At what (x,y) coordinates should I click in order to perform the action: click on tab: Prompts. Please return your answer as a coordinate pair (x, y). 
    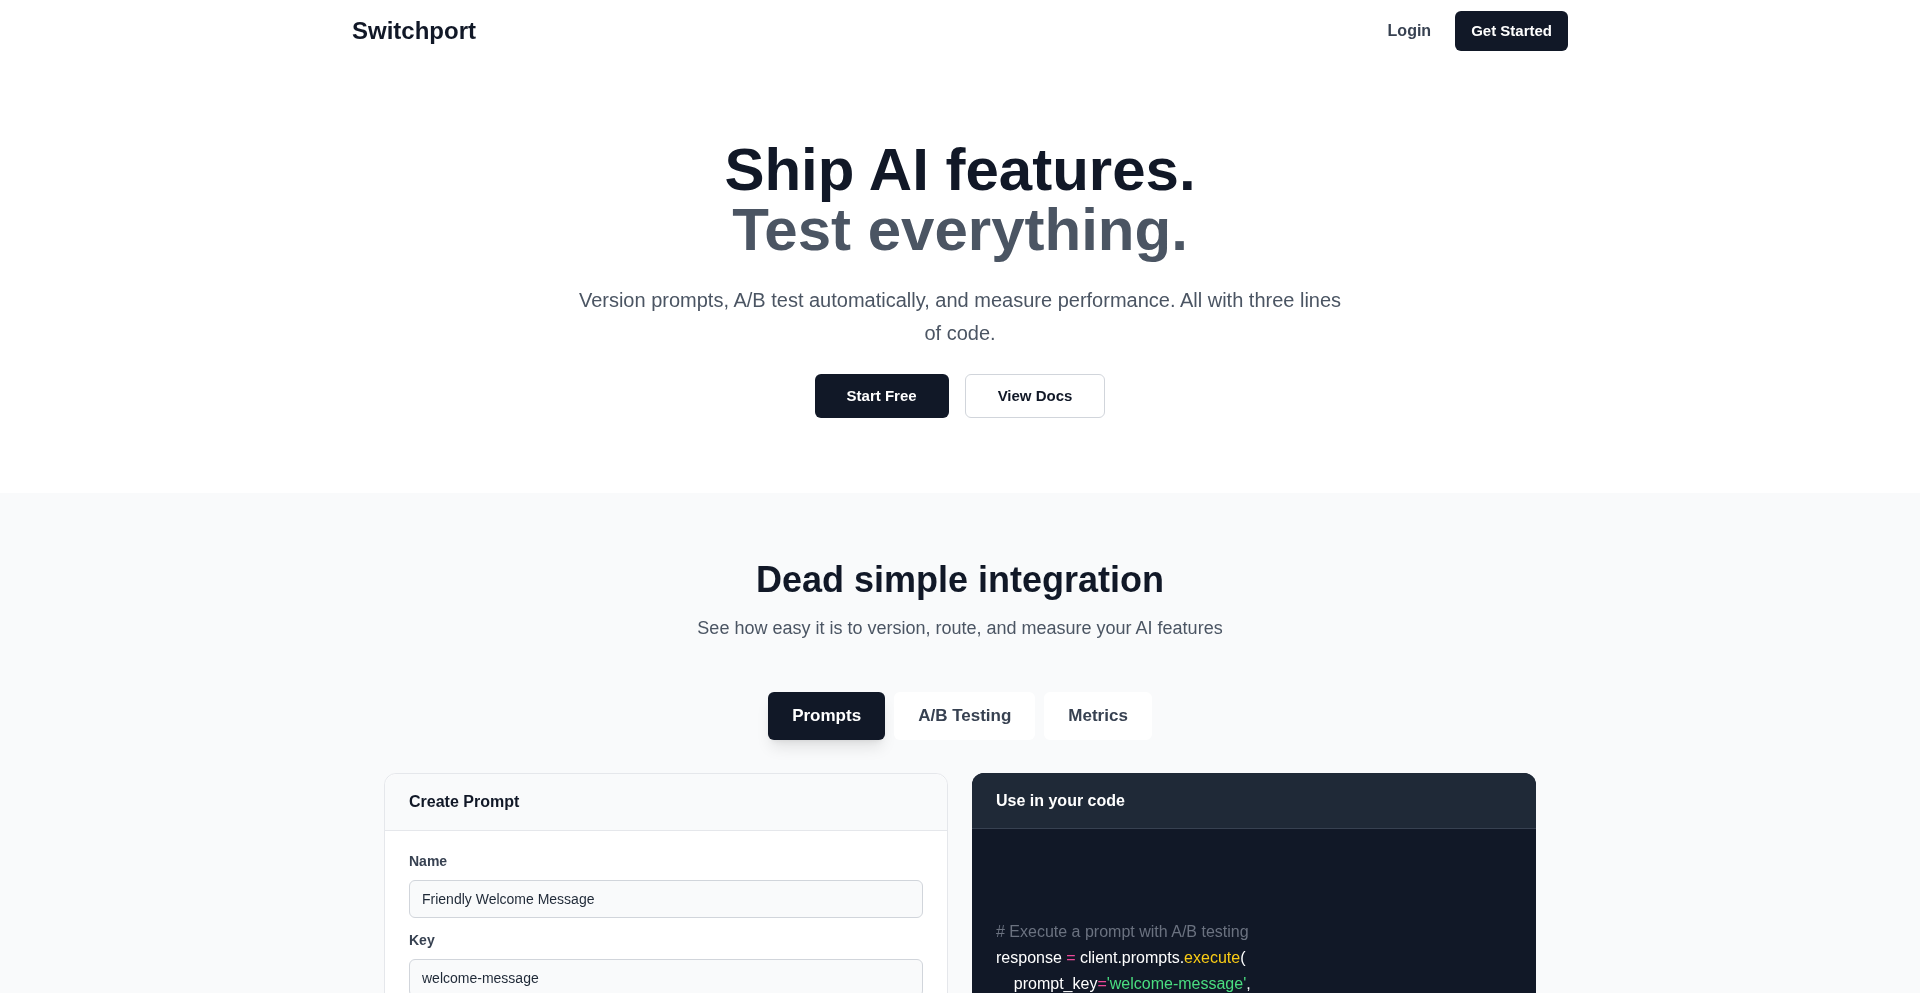
    Looking at the image, I should click on (827, 716).